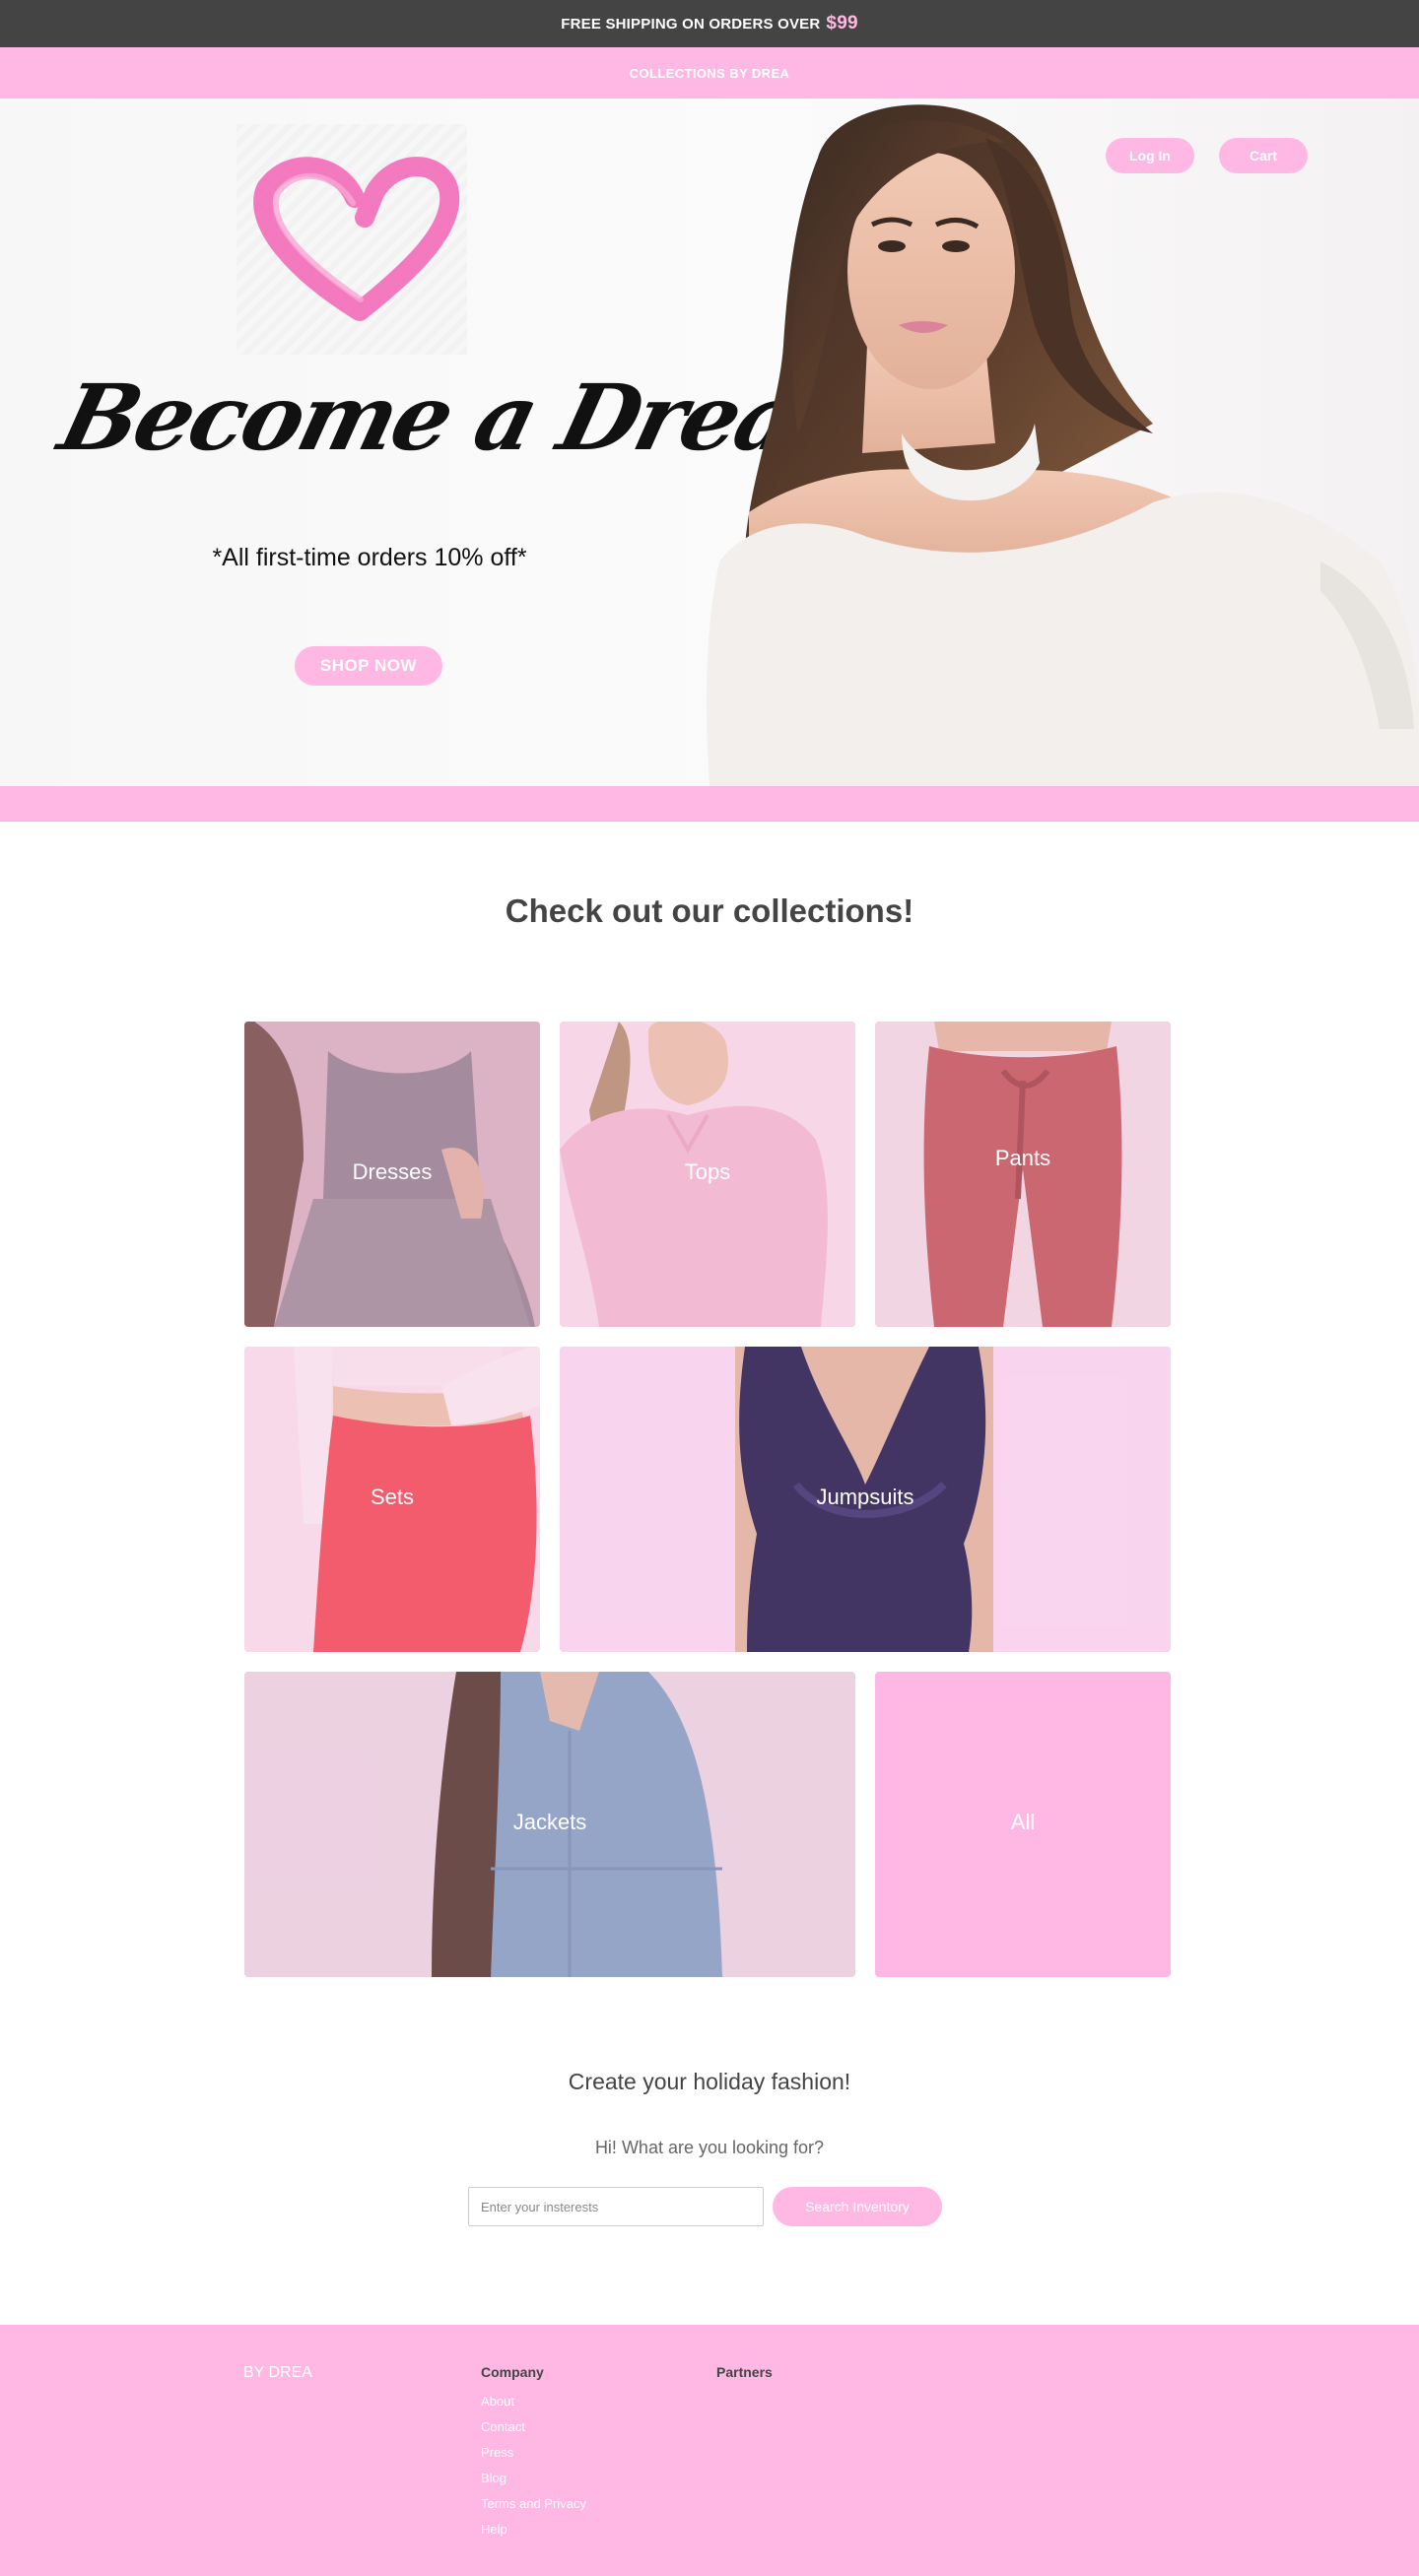 The image size is (1419, 2576). I want to click on brand-bar-text: COLLECTIONS BY DREA, so click(709, 73).